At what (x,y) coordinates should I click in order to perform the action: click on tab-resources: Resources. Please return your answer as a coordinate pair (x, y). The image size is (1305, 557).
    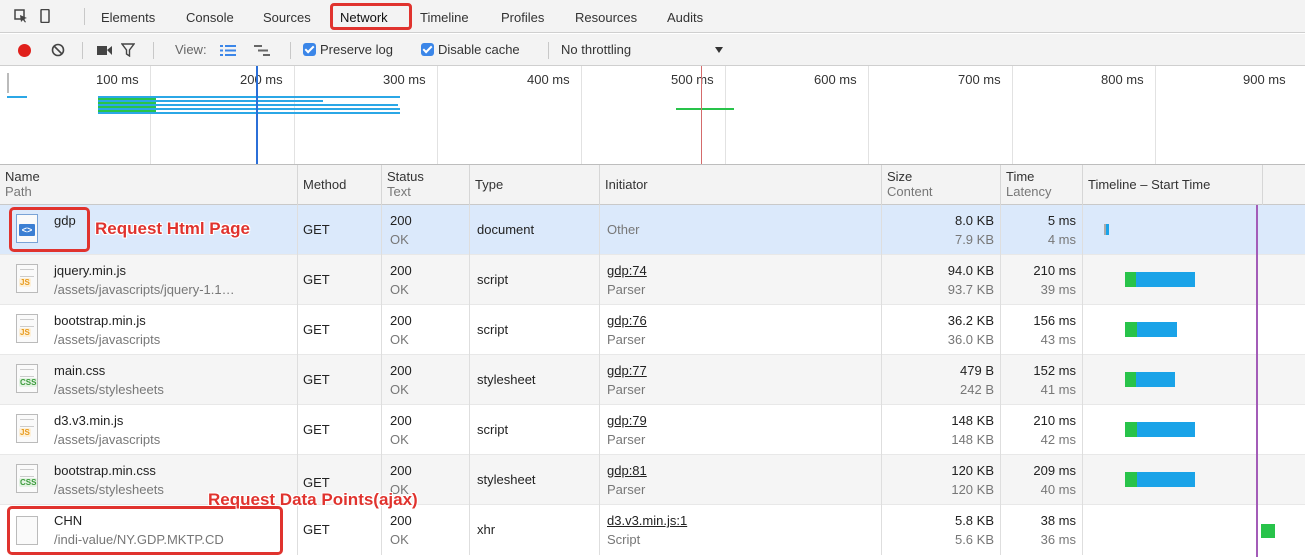
    Looking at the image, I should click on (606, 17).